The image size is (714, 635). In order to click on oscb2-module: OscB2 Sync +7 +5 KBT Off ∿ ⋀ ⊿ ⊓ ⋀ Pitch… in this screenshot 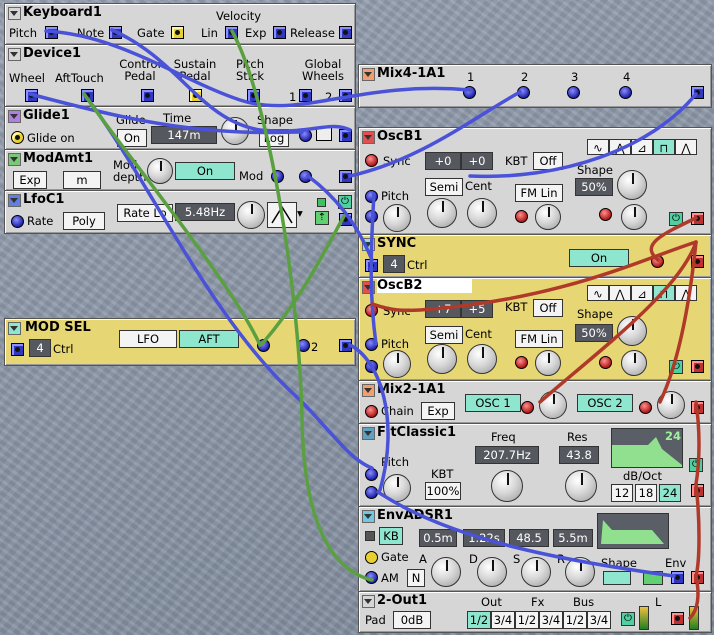, I will do `click(535, 329)`.